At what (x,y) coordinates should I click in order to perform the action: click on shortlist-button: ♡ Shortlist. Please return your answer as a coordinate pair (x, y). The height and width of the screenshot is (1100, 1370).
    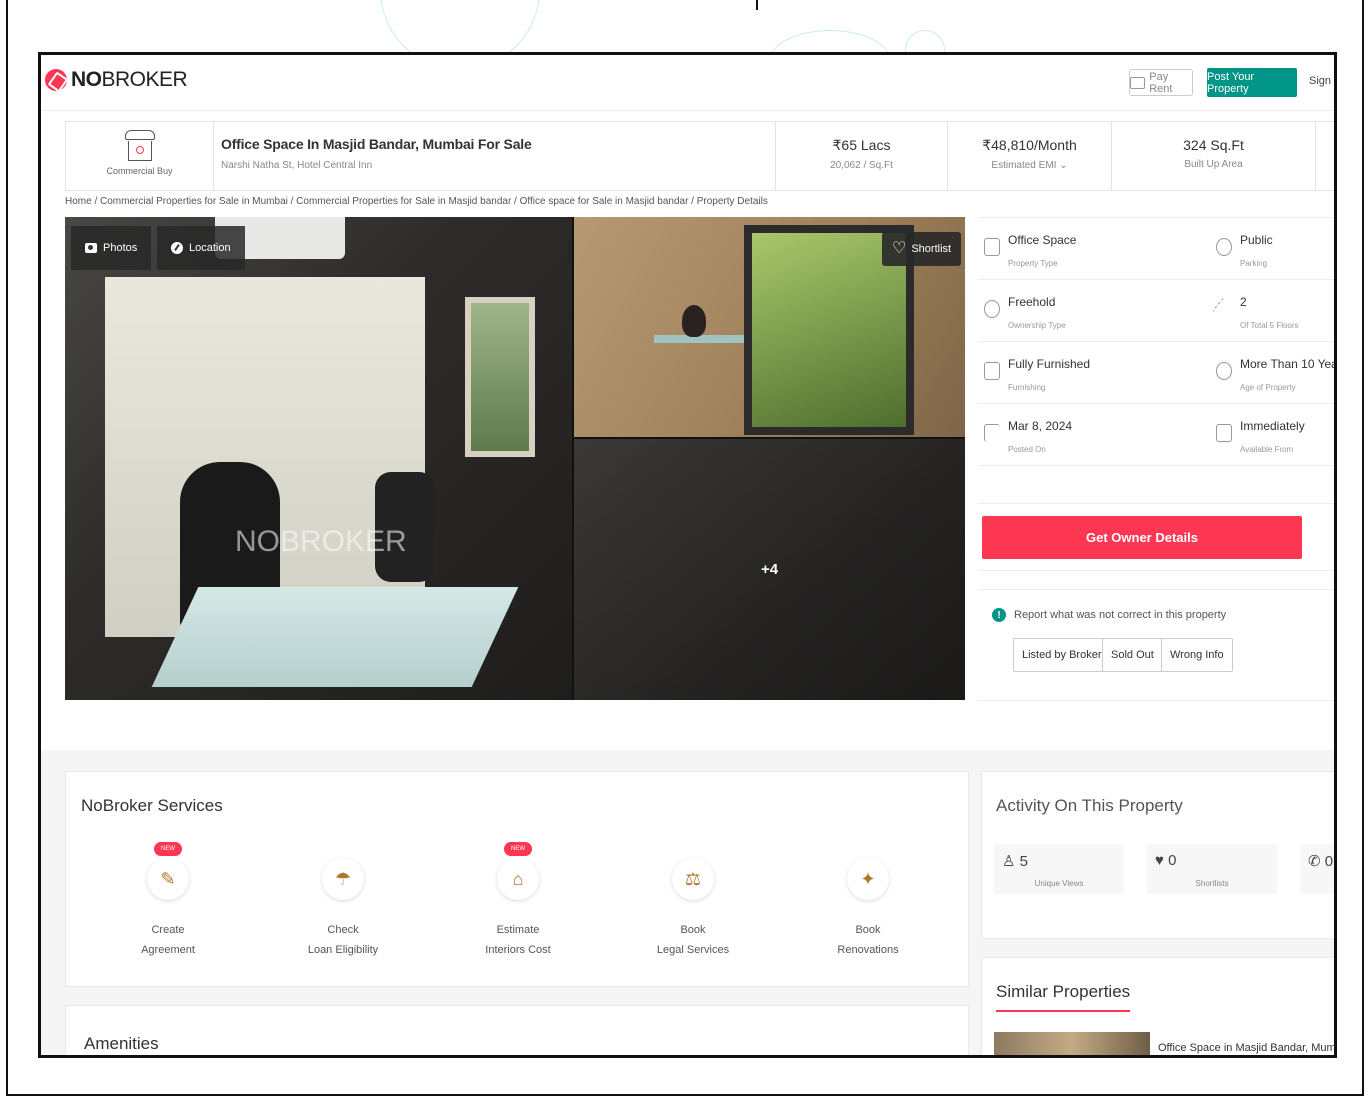
    Looking at the image, I should click on (922, 249).